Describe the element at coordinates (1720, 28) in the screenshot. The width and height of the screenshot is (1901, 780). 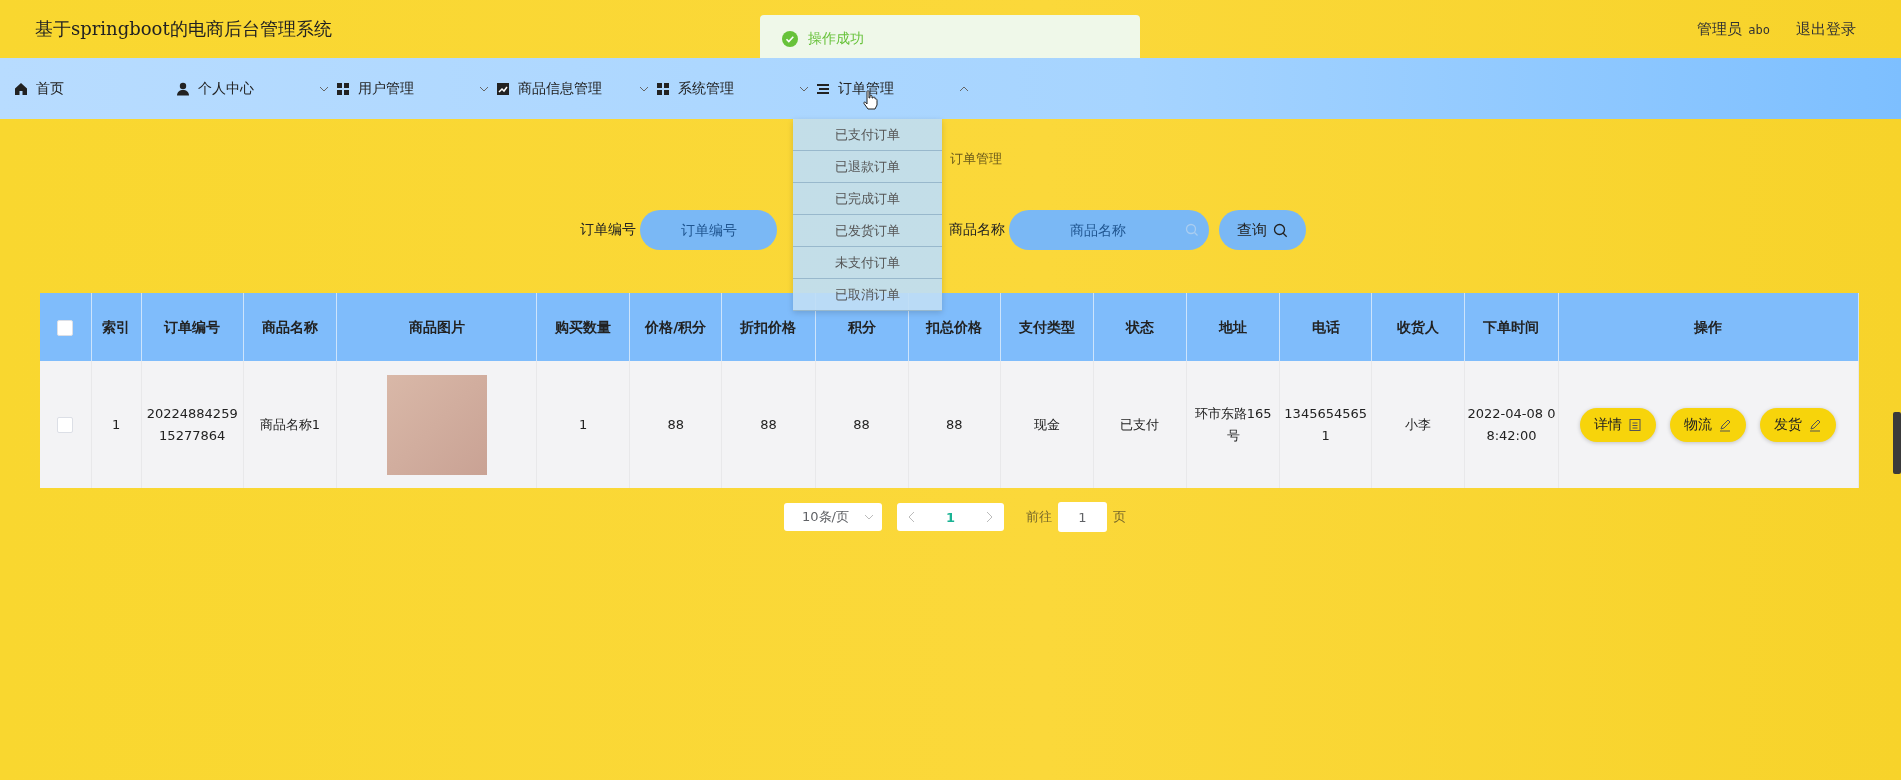
I see `user-role: 管理员` at that location.